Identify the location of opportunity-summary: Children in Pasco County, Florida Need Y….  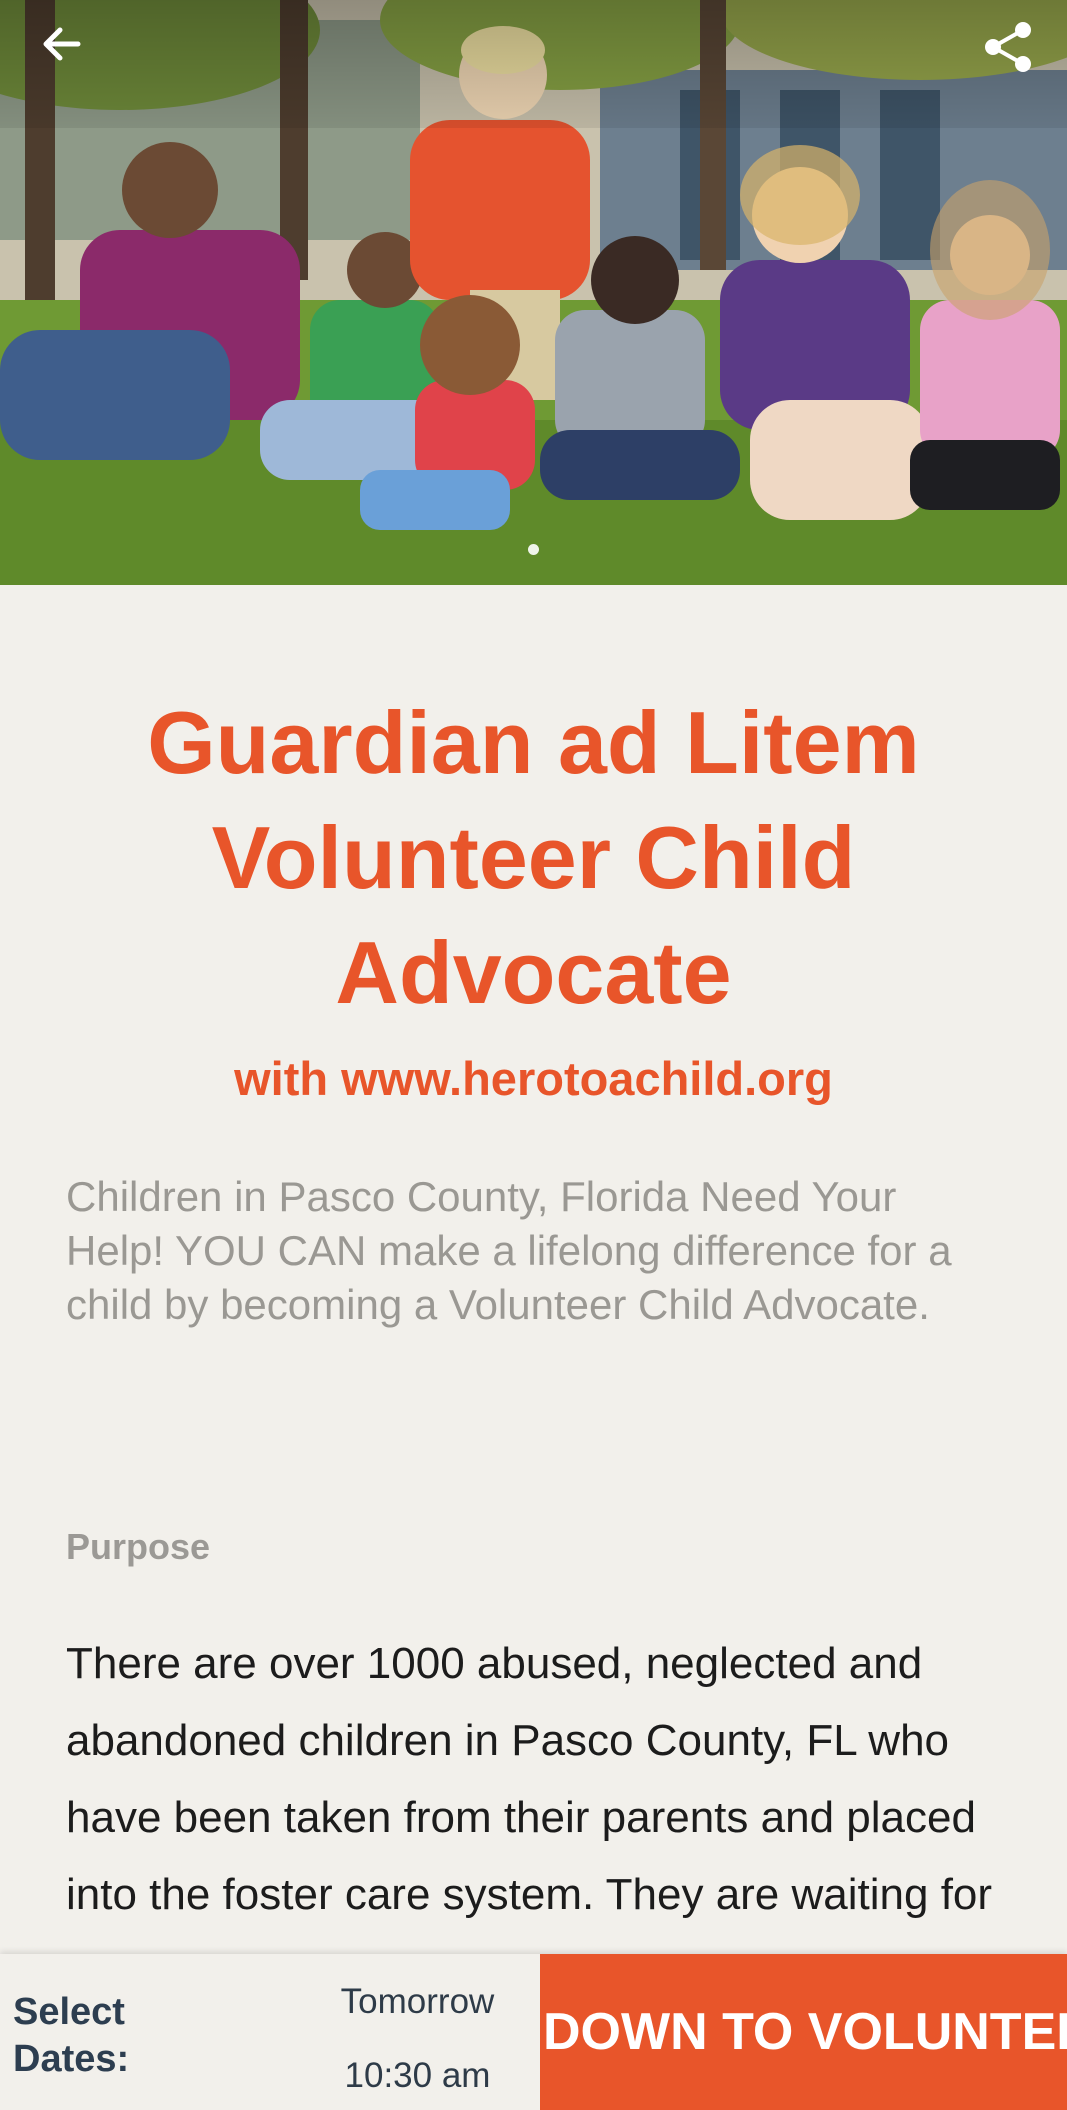
(509, 1250).